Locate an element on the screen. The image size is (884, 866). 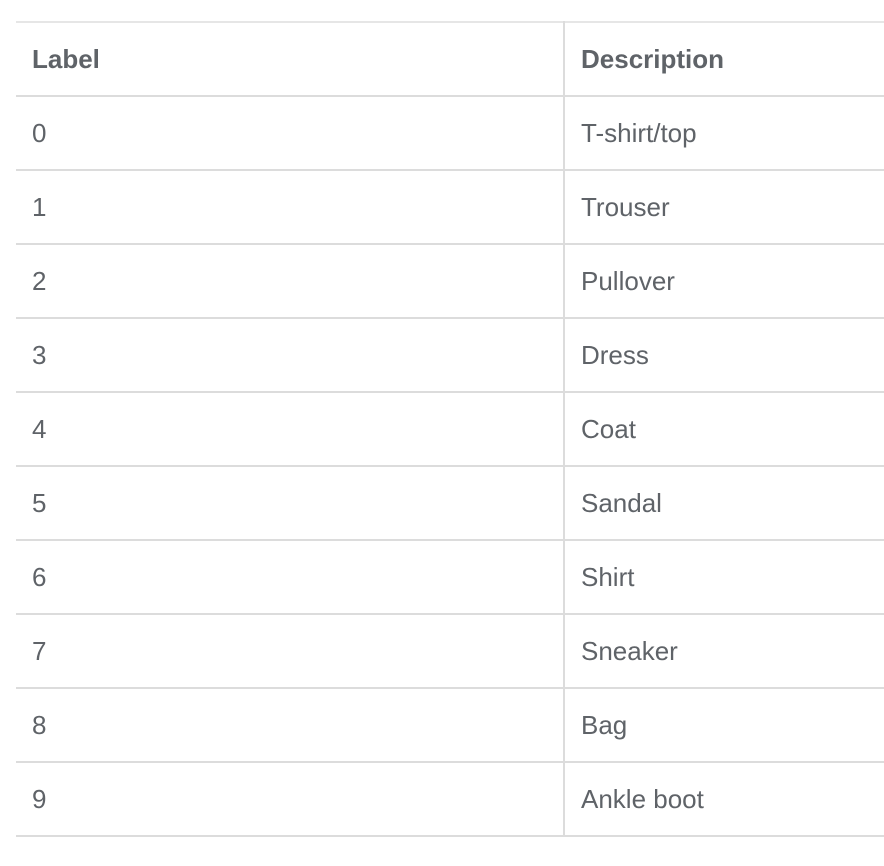
cell-label: 9 is located at coordinates (290, 799).